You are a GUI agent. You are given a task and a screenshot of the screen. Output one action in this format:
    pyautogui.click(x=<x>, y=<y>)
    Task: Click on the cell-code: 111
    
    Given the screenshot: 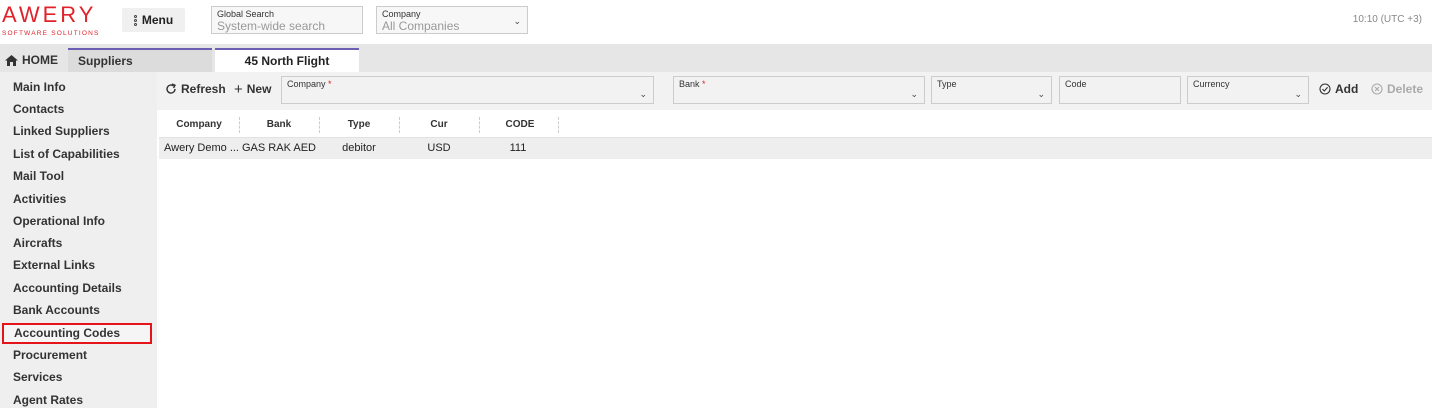 What is the action you would take?
    pyautogui.click(x=518, y=148)
    